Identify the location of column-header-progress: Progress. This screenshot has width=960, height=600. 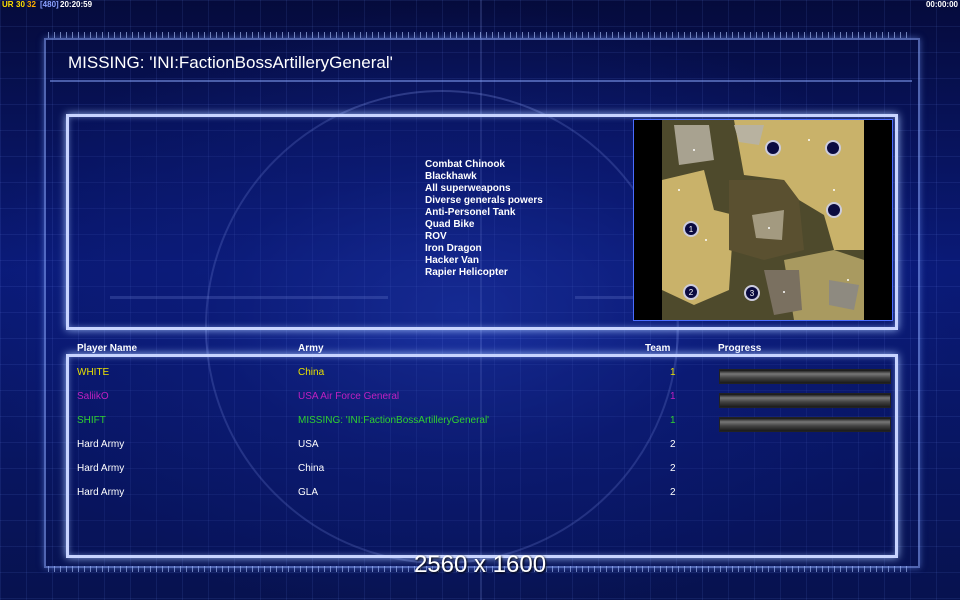
(740, 348).